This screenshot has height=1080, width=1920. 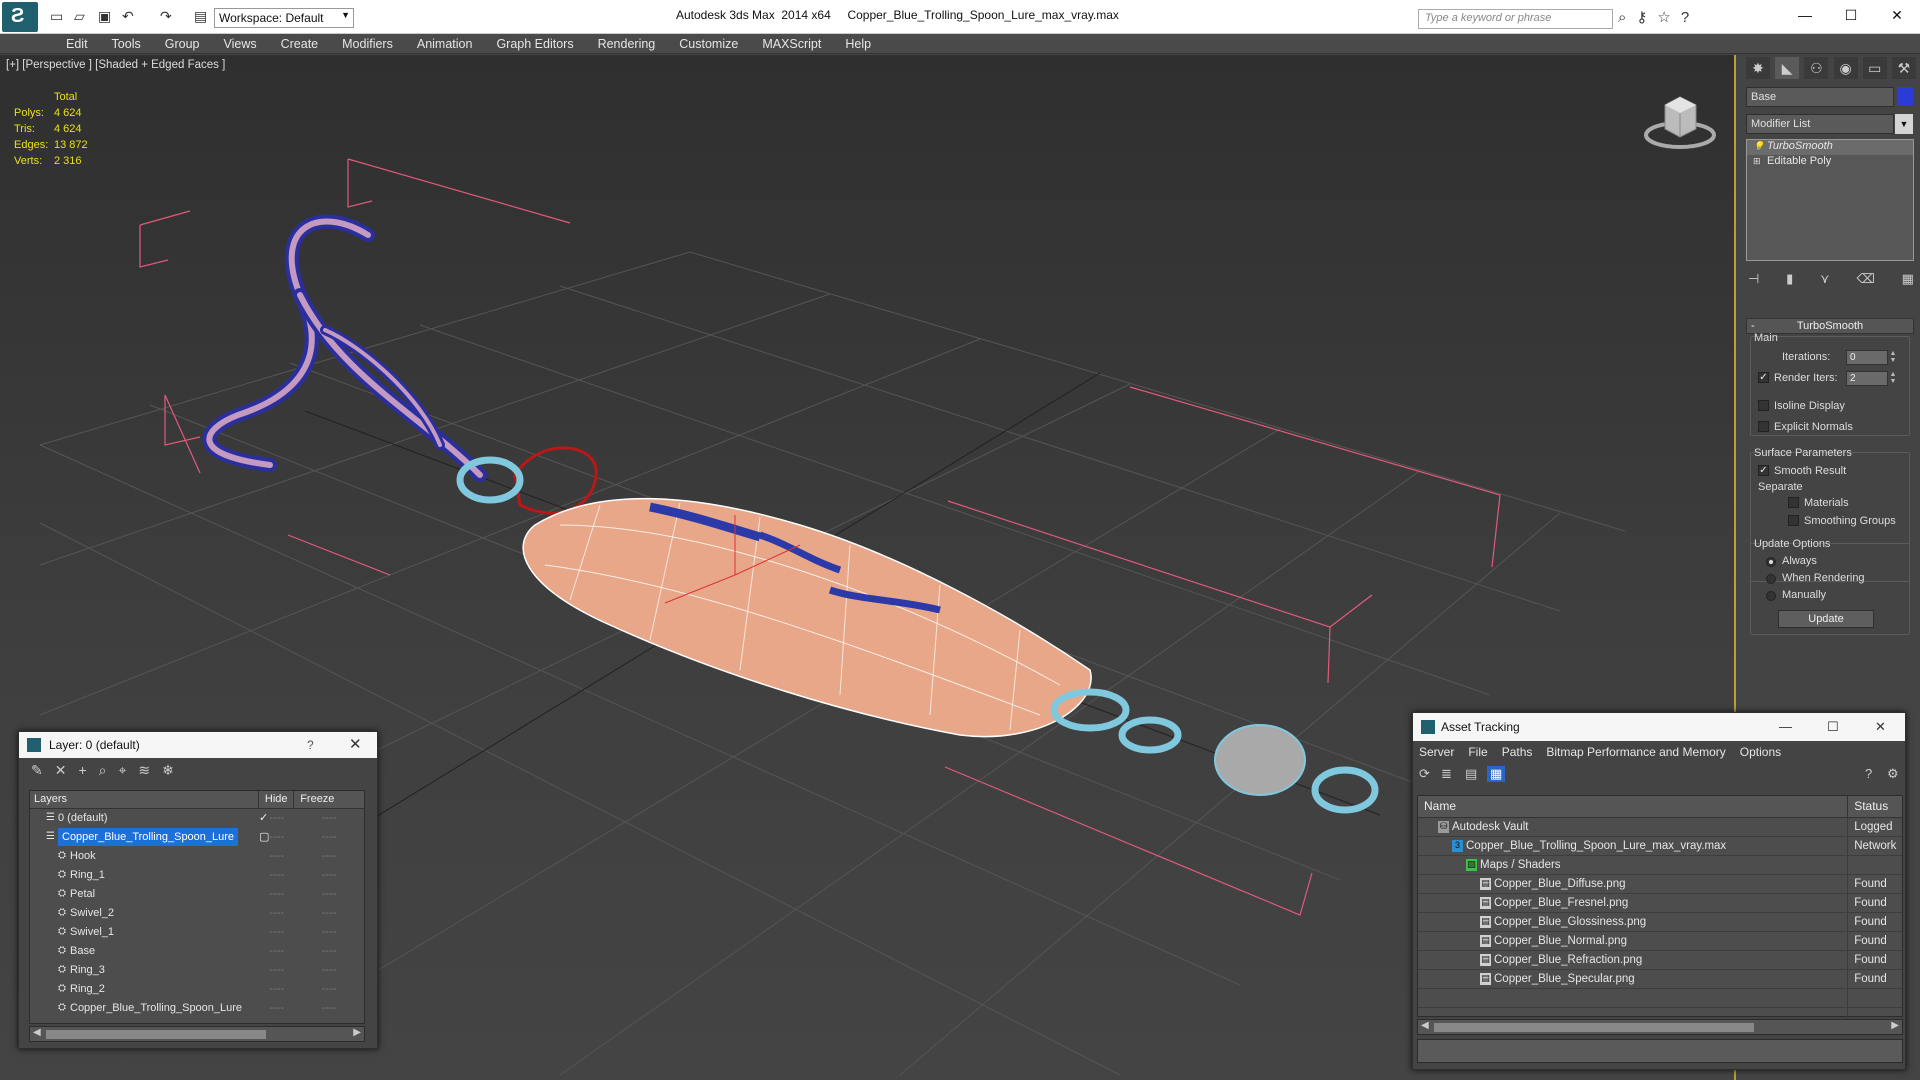 What do you see at coordinates (144, 770) in the screenshot?
I see `hide-all-icon: ≋` at bounding box center [144, 770].